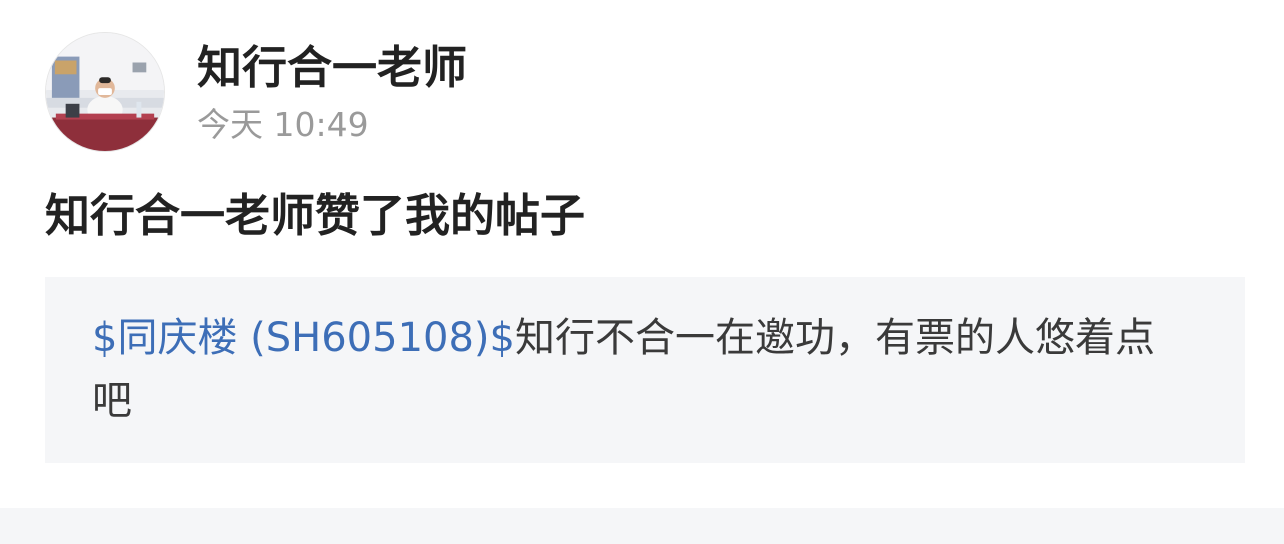 The width and height of the screenshot is (1284, 544). I want to click on stock-link: $同庆楼 (SH605108)$, so click(303, 338).